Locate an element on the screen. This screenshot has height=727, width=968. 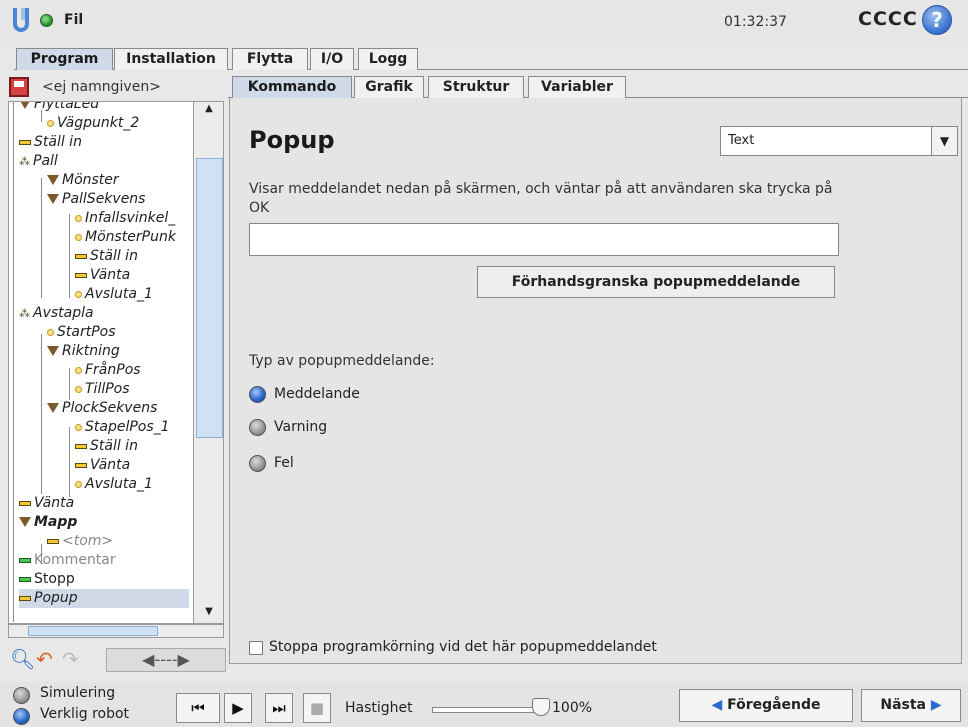
radio-varning-label: Varning is located at coordinates (301, 427).